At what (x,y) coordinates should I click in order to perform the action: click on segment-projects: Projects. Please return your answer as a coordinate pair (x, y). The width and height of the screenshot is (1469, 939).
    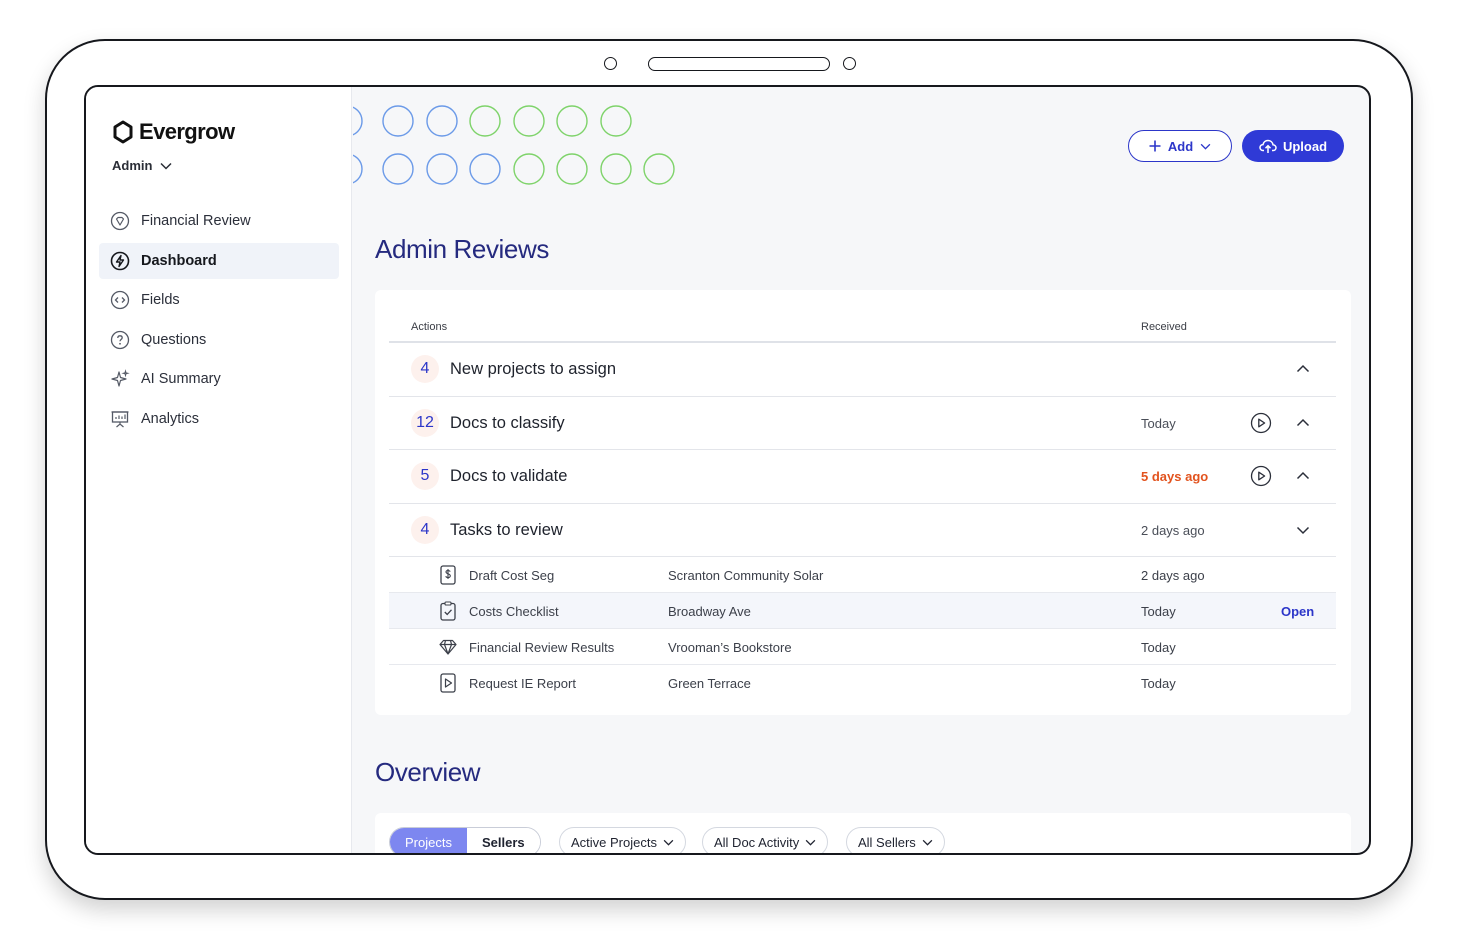
    Looking at the image, I should click on (428, 840).